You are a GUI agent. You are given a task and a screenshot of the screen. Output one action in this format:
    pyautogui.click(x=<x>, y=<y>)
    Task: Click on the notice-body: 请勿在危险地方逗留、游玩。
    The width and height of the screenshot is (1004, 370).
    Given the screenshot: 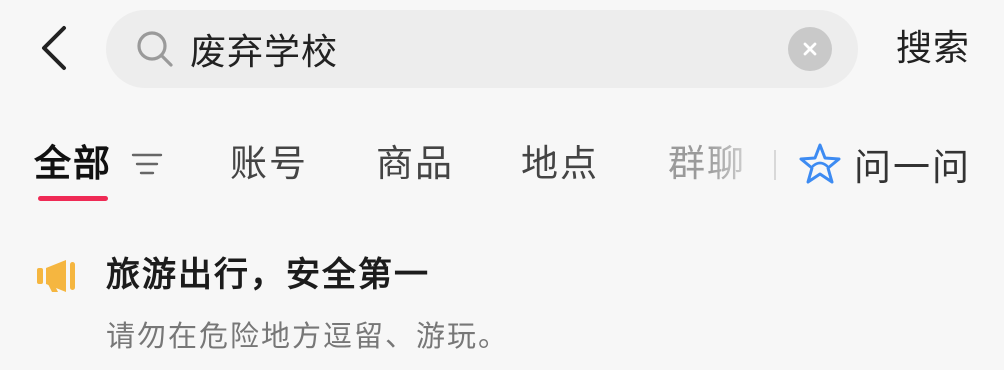 What is the action you would take?
    pyautogui.click(x=308, y=336)
    